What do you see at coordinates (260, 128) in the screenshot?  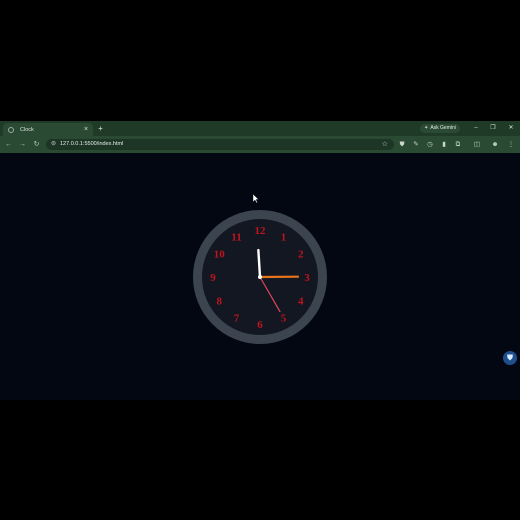 I see `tab-strip: Clock × + ✦ Ask Gemini – ❐ ✕` at bounding box center [260, 128].